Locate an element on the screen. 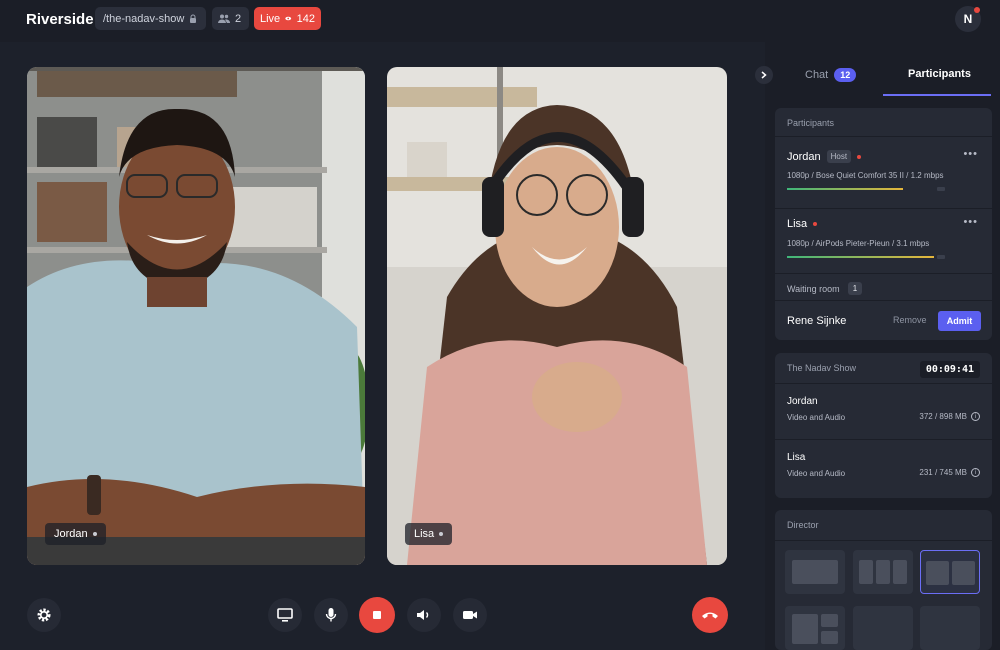  stop-record-icon is located at coordinates (377, 615).